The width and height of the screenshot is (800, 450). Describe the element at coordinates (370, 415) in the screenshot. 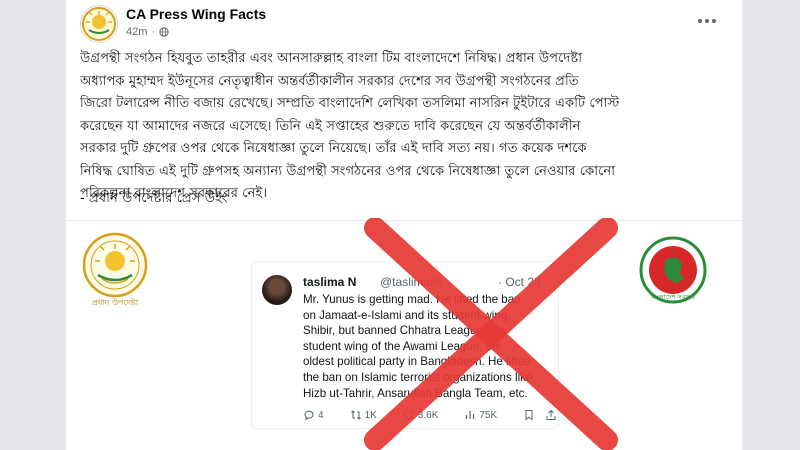

I see `tweet-repost-count: 1K` at that location.